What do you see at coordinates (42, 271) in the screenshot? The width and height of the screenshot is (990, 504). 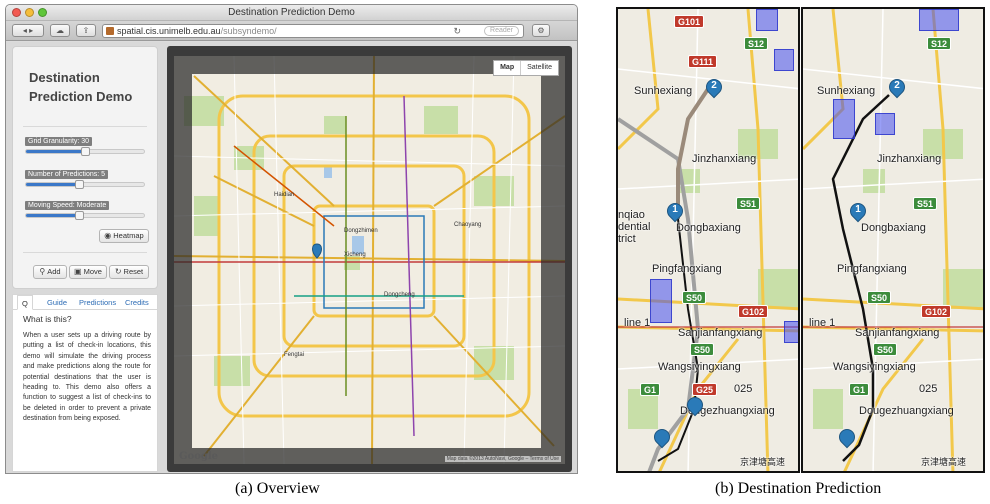 I see `map-marker-icon: ⚲` at bounding box center [42, 271].